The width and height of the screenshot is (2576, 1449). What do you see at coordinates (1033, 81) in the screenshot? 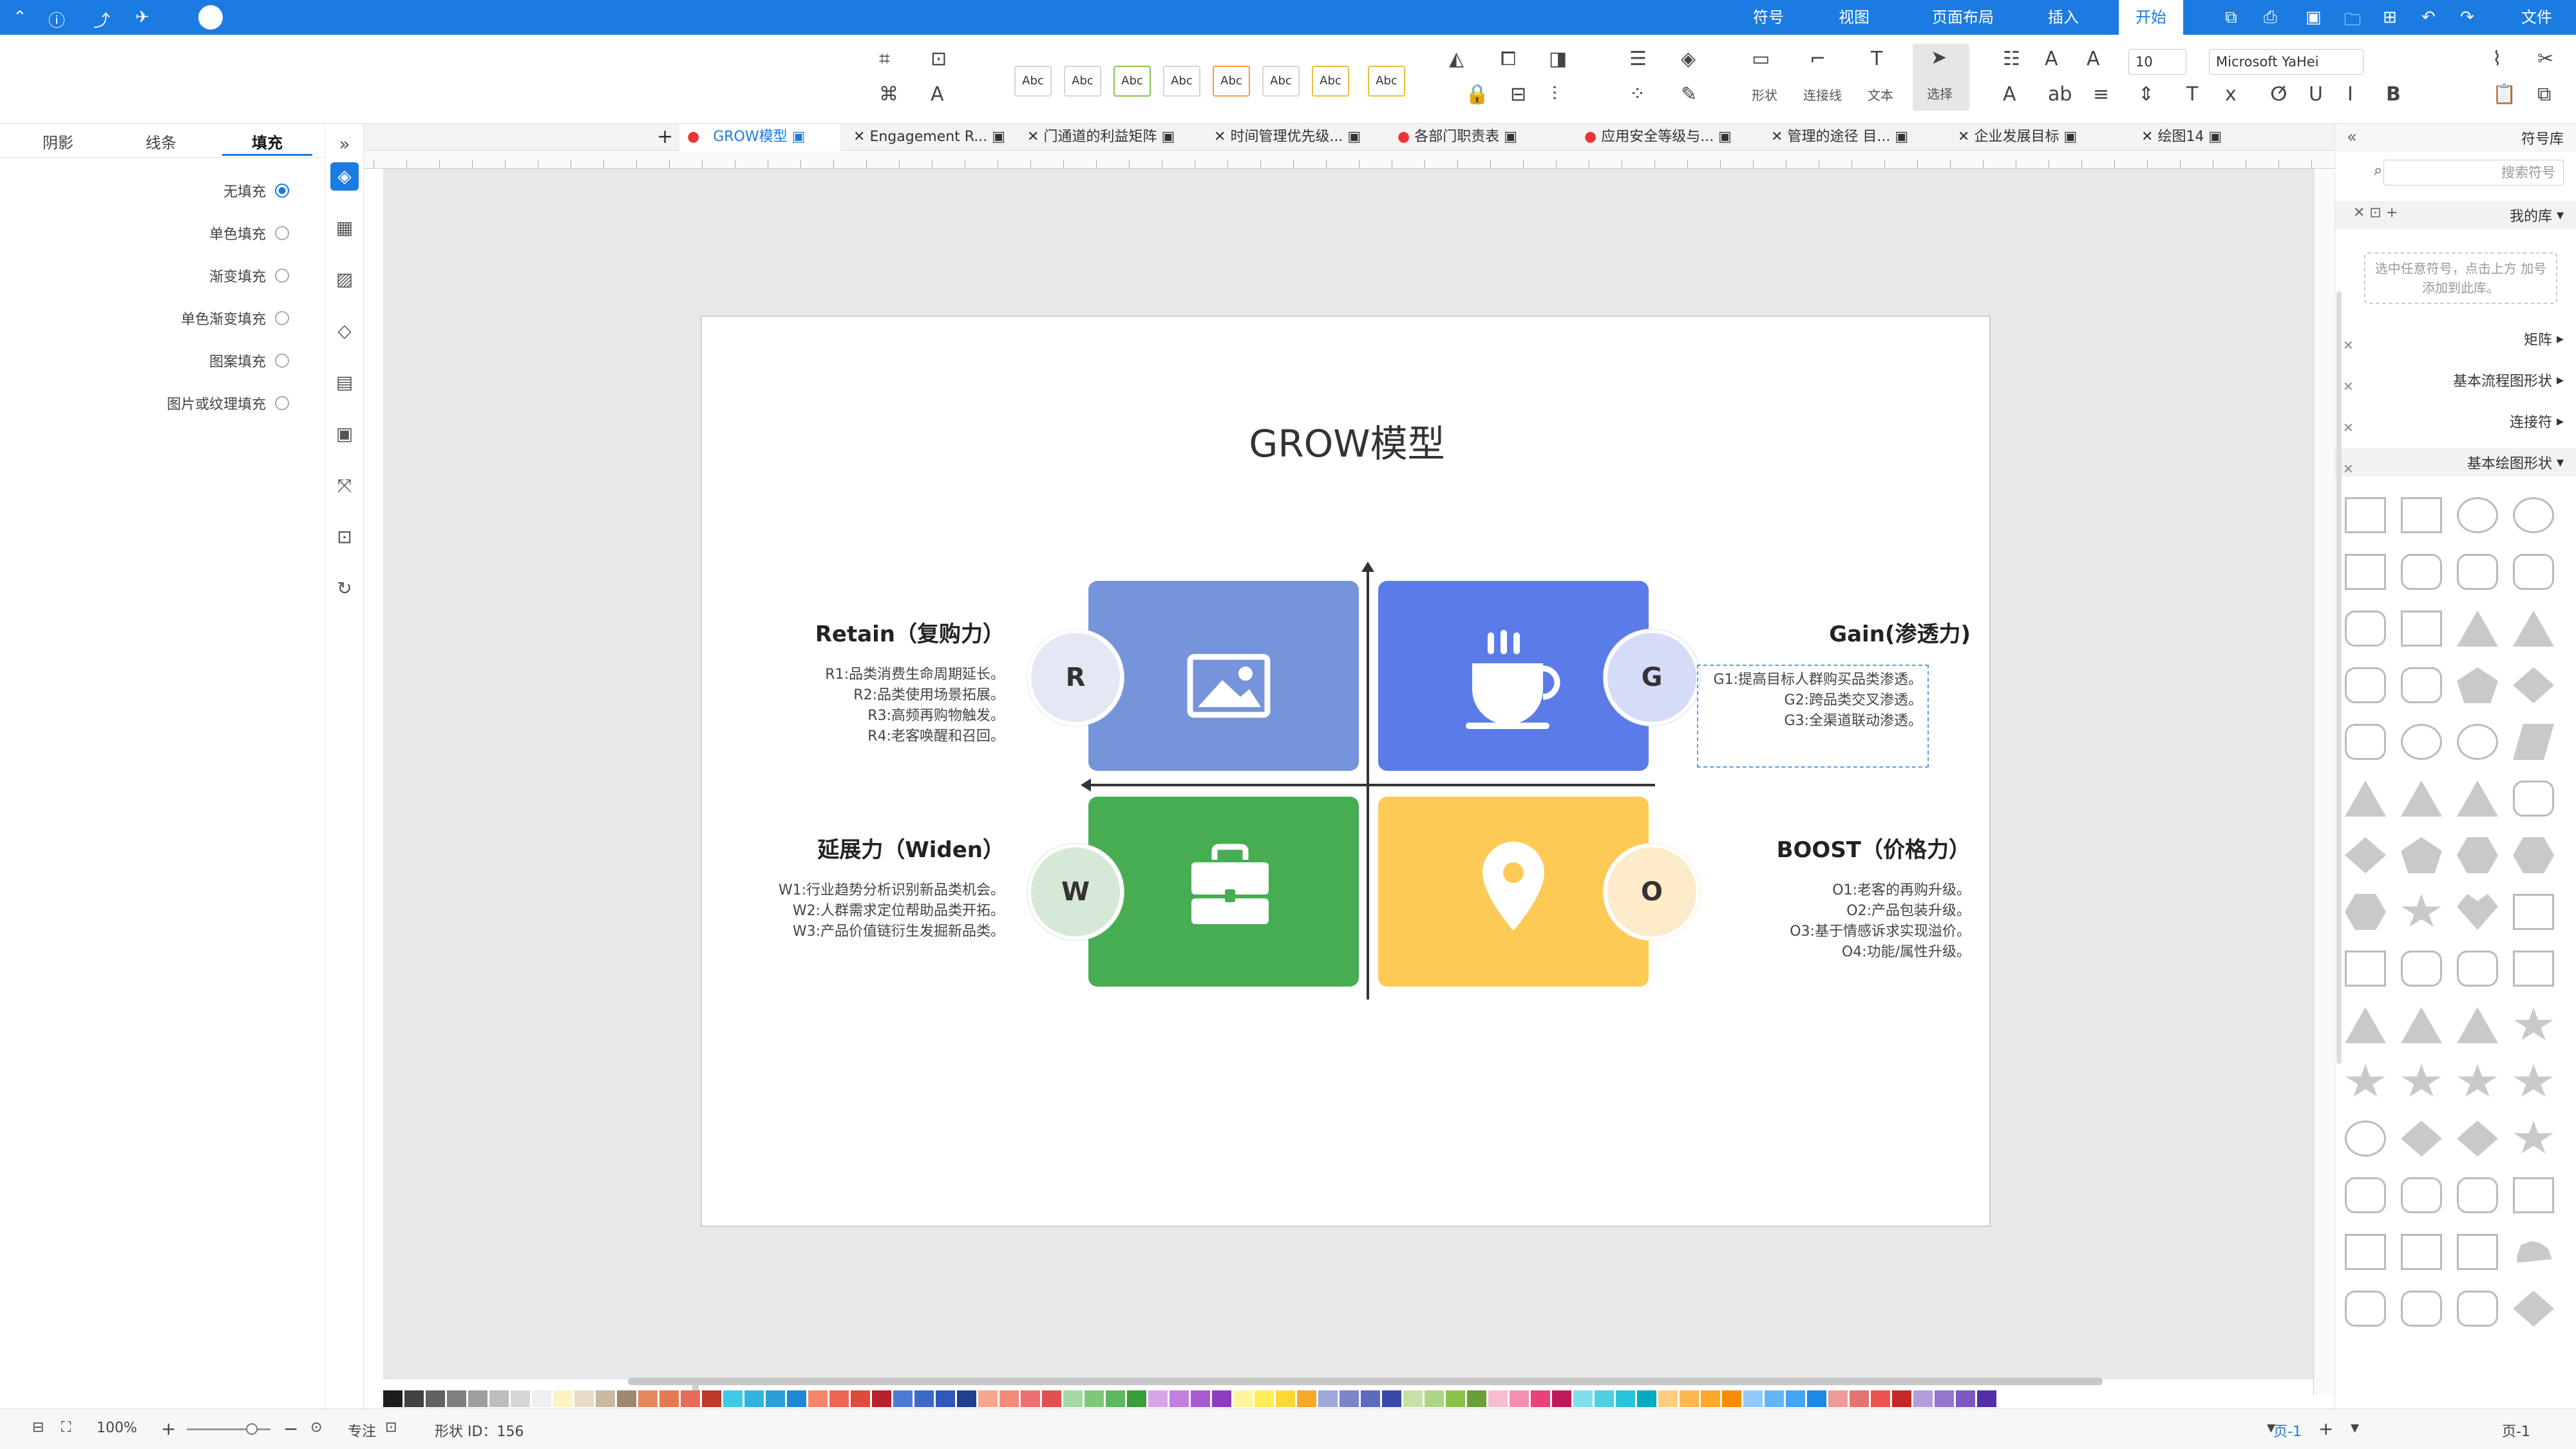
I see `style-preset-1: Abc` at bounding box center [1033, 81].